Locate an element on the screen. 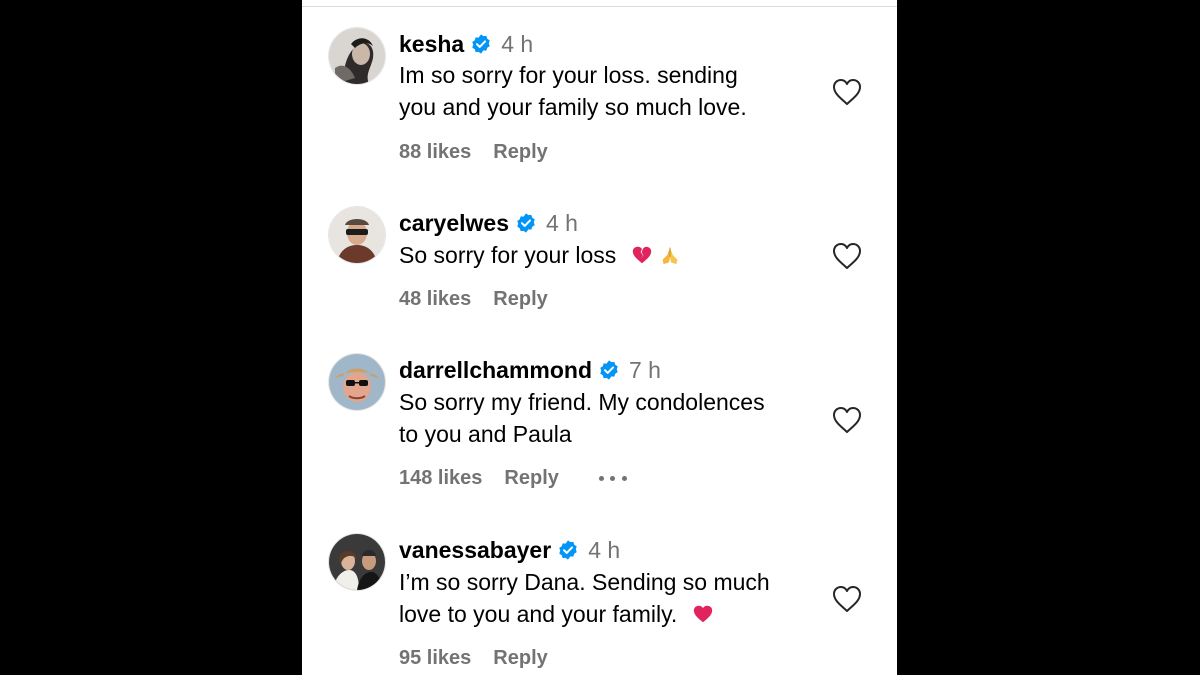 The width and height of the screenshot is (1200, 675). comment-header: kesha 4 h is located at coordinates (466, 44).